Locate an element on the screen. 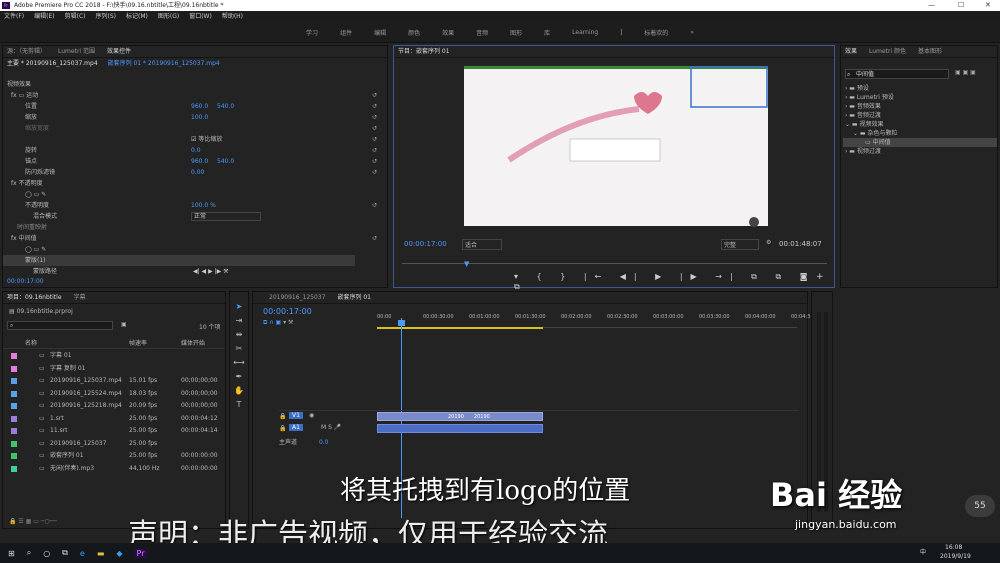 The height and width of the screenshot is (563, 1000). new-bin-icon: ▣ is located at coordinates (124, 324).